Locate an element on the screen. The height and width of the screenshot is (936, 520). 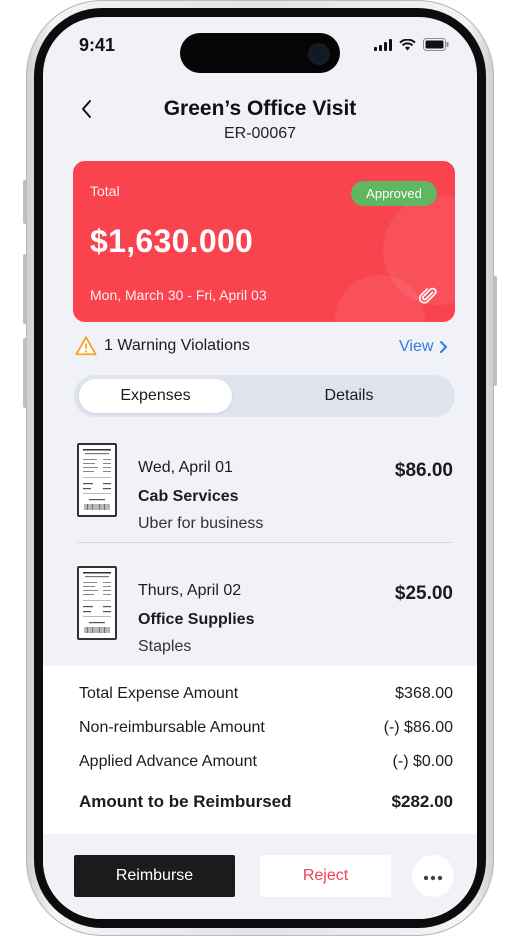
date-range: Mon, March 30 - Fri, April 03 is located at coordinates (178, 295).